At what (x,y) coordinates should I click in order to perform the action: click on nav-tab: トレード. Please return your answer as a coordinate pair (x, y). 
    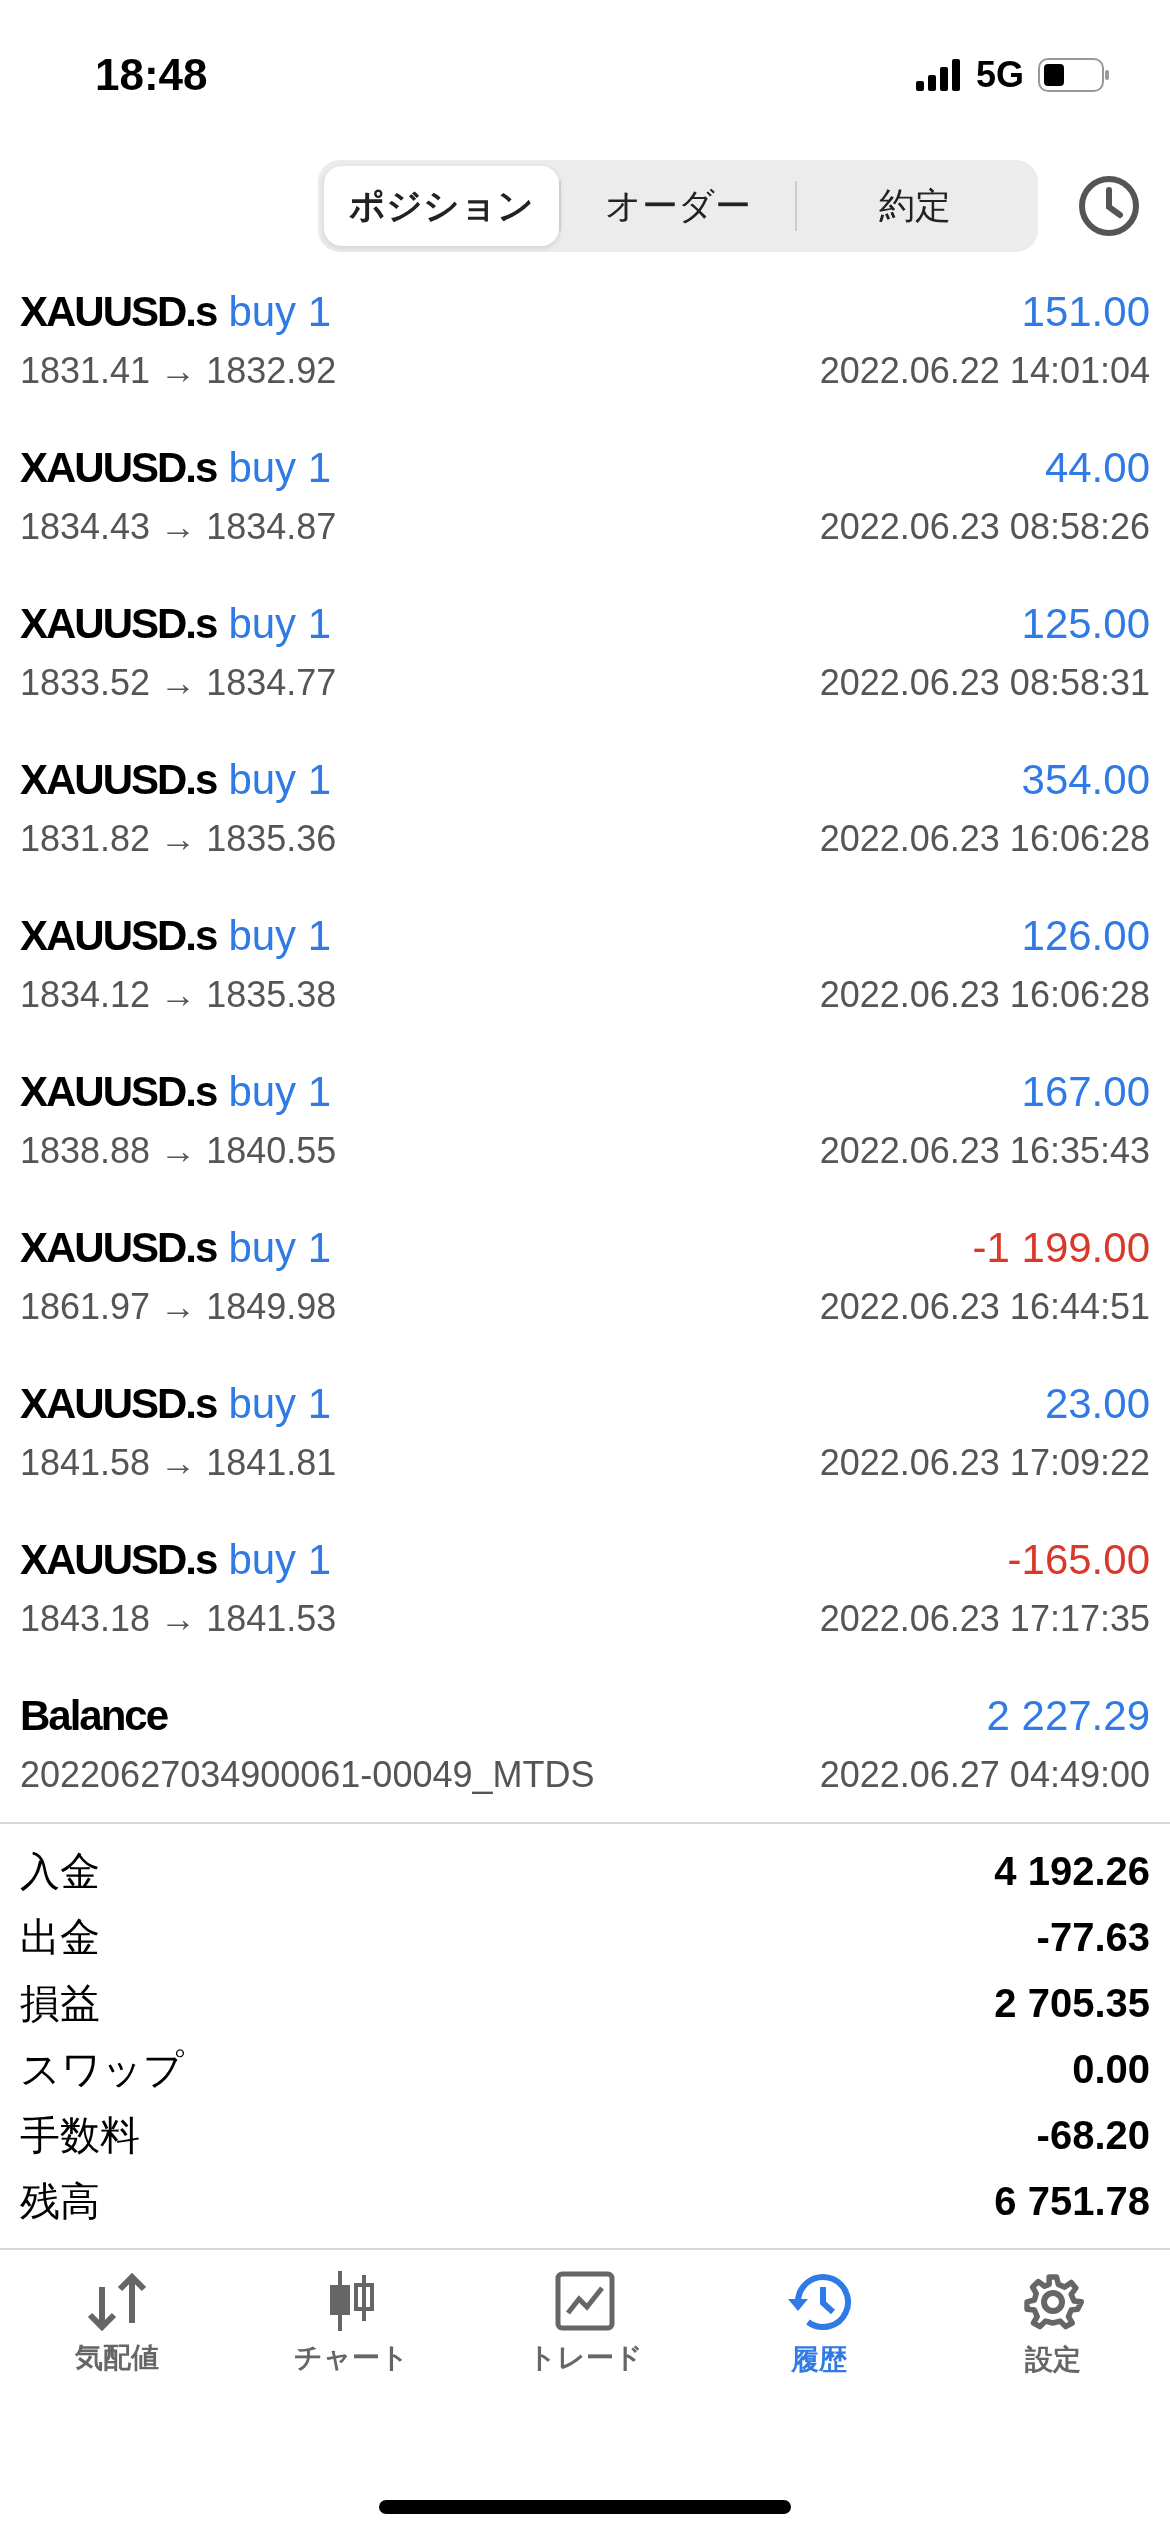
    Looking at the image, I should click on (585, 2345).